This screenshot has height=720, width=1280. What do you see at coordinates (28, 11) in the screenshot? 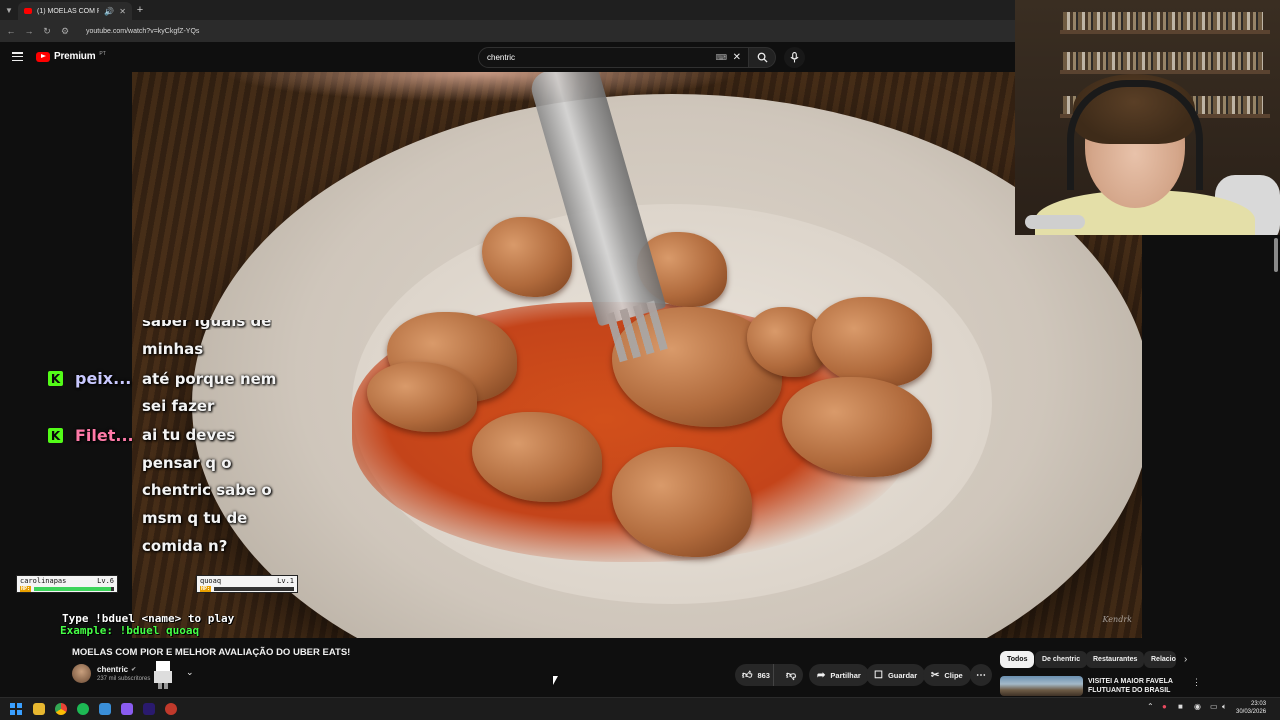
I see `youtube-favicon-icon` at bounding box center [28, 11].